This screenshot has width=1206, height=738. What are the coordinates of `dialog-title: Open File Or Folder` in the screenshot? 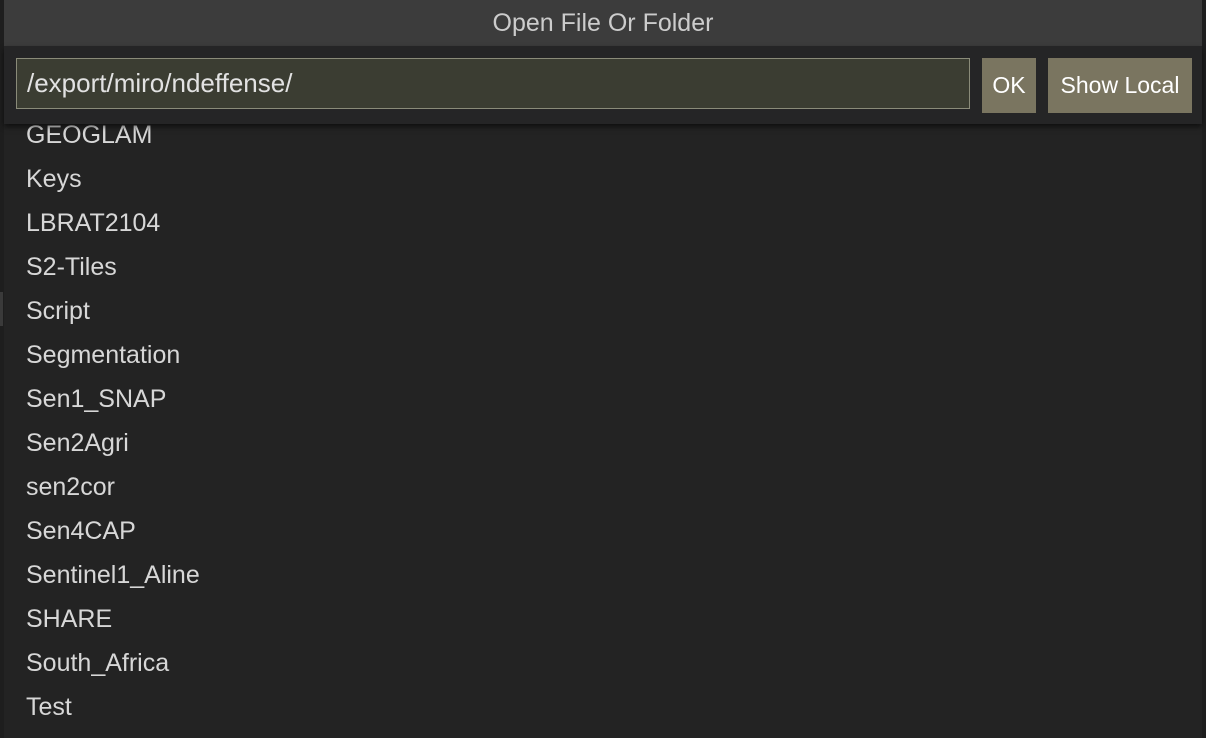 It's located at (603, 23).